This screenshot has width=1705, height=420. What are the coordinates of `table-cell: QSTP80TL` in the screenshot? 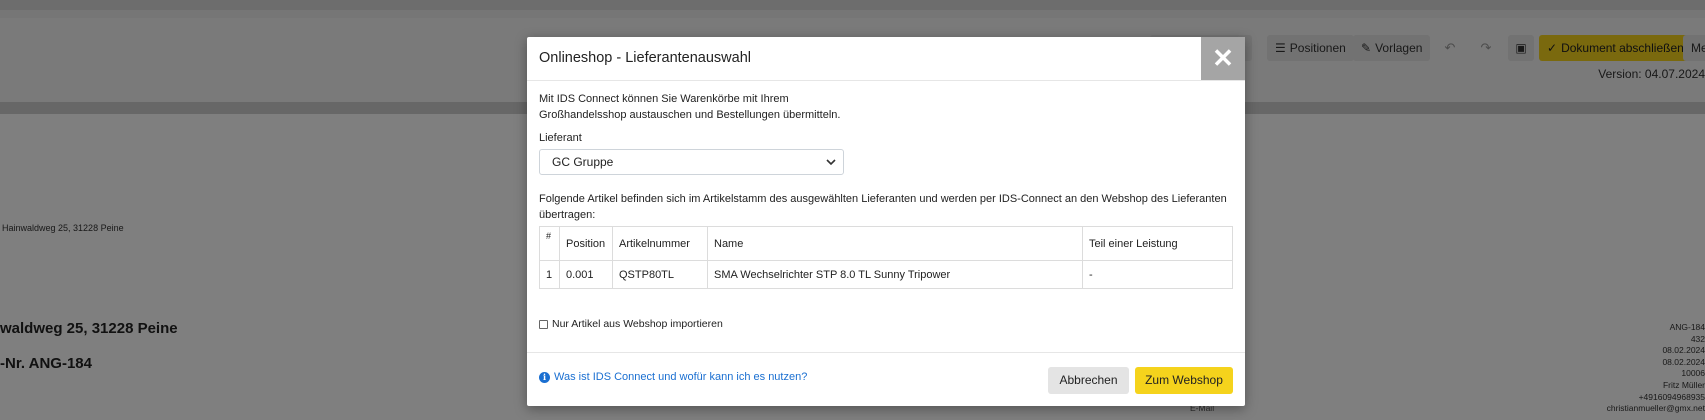 It's located at (660, 274).